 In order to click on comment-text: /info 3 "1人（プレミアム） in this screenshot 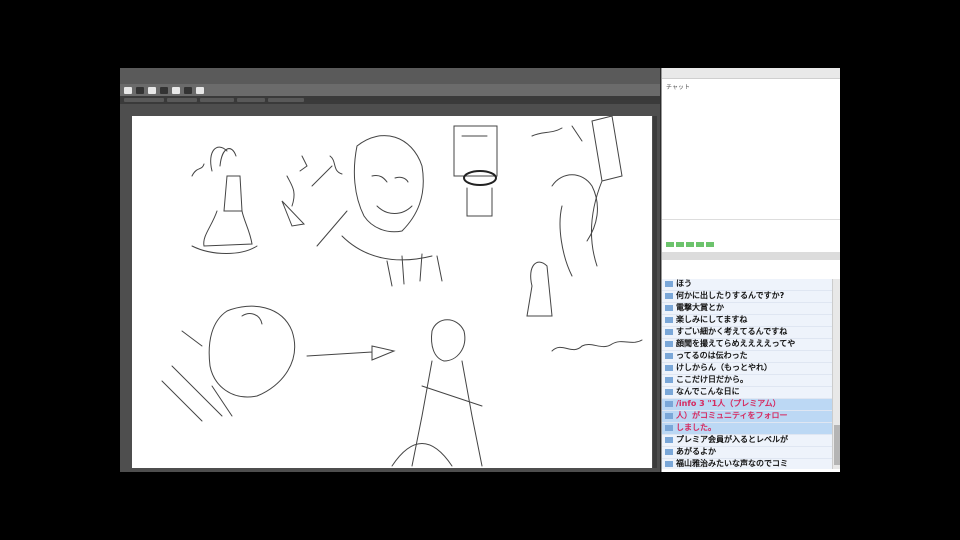, I will do `click(728, 403)`.